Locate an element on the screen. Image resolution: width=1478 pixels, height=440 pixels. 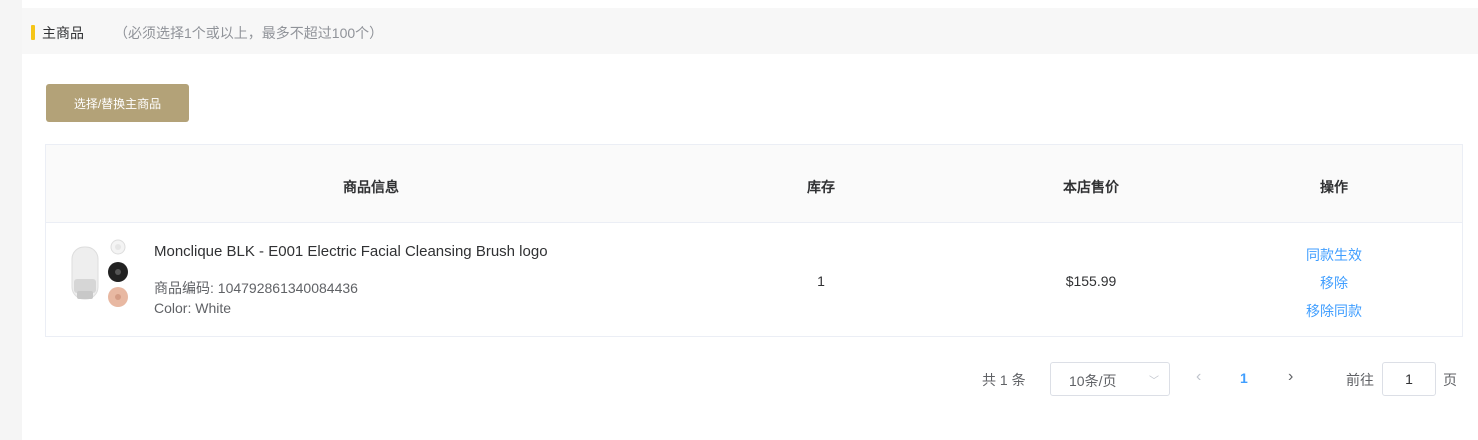
product-code: 商品编码: 104792861340084436 is located at coordinates (256, 288).